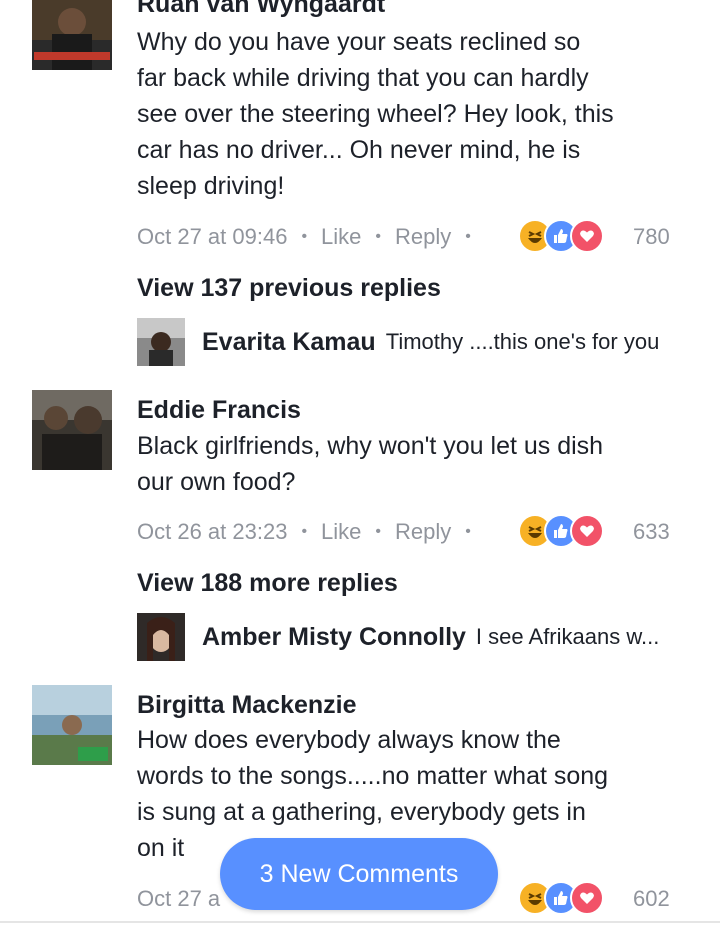 The width and height of the screenshot is (720, 945). I want to click on comment-timestamp: Oct 27 a, so click(178, 899).